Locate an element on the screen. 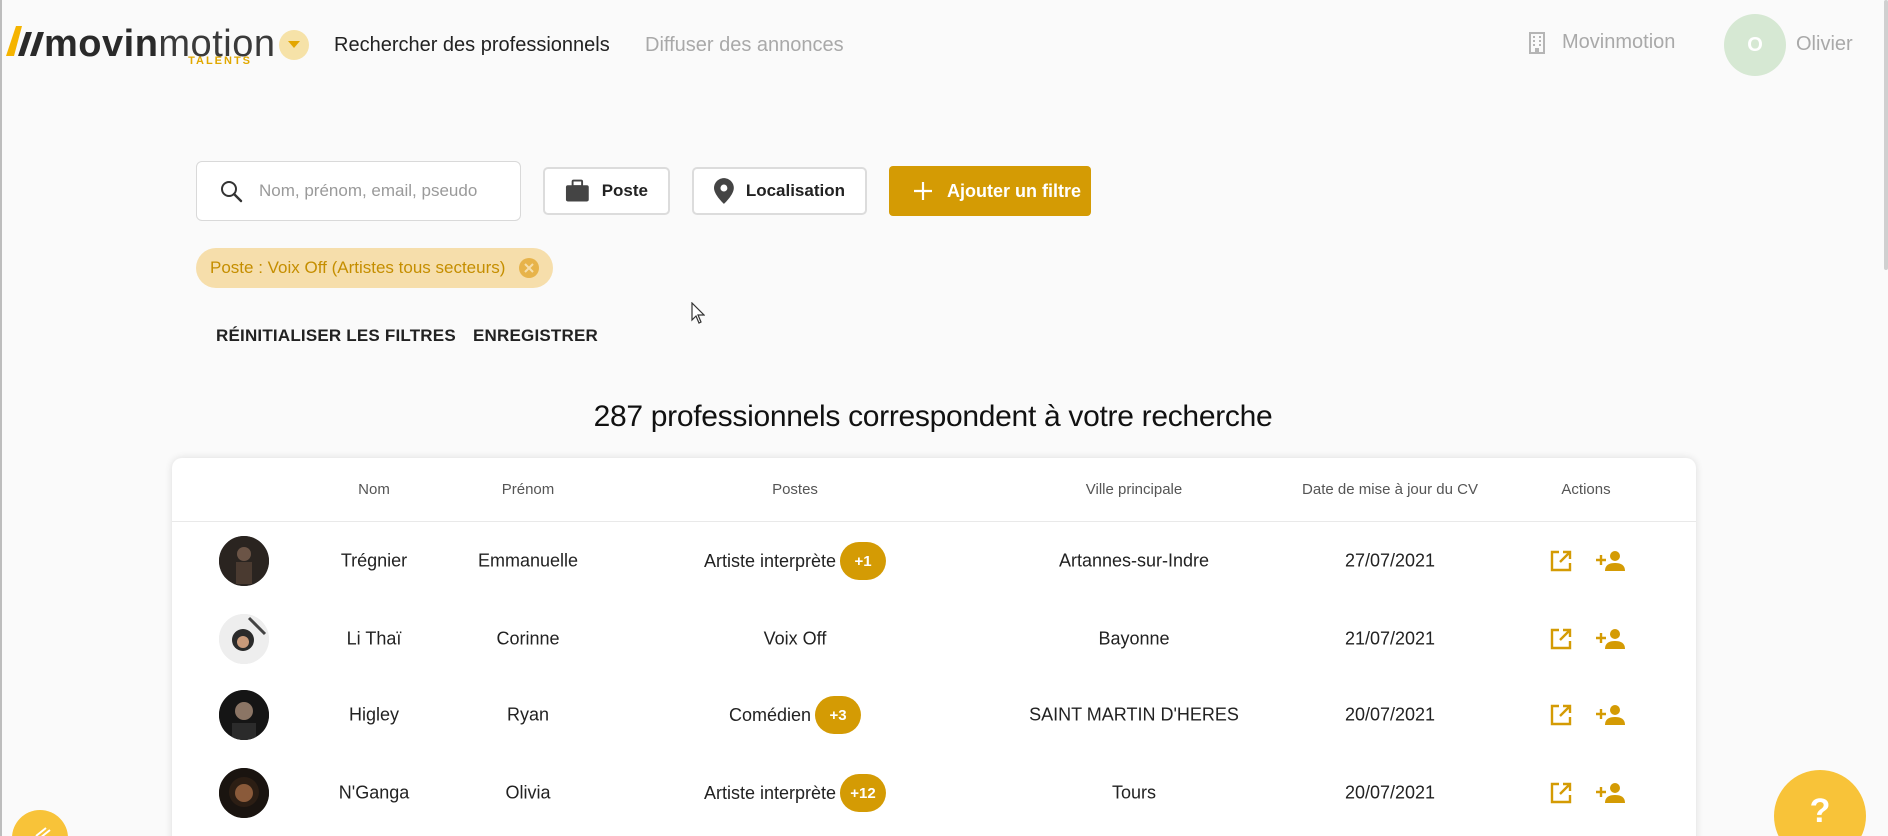  cell-postes: Artiste interprète +1 is located at coordinates (795, 561).